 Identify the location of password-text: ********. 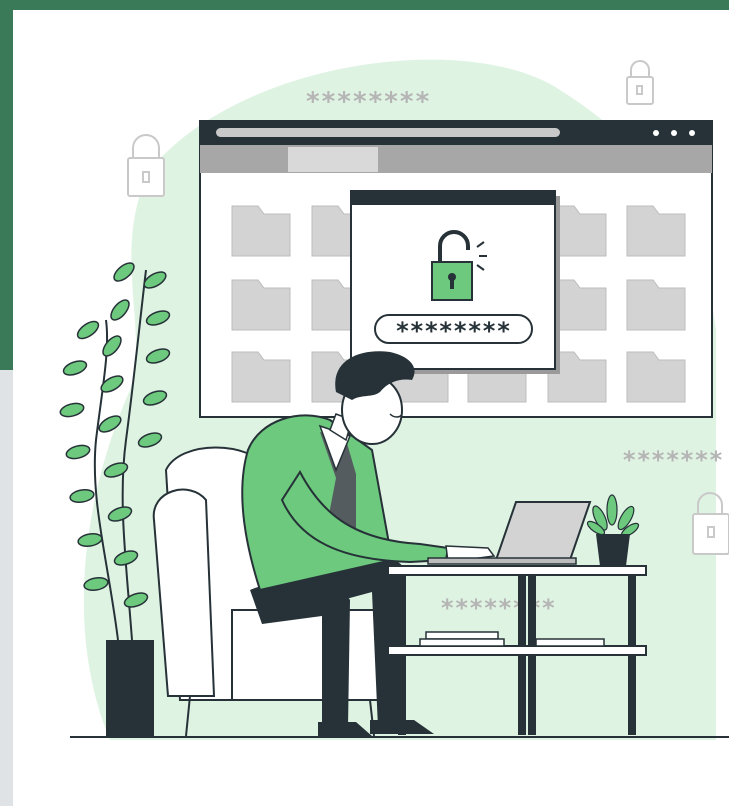
(453, 331).